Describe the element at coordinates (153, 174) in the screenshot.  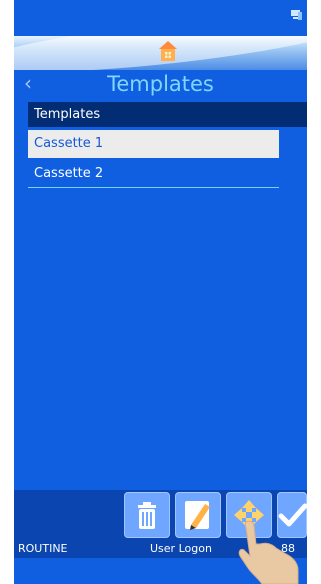
I see `list-item: Cassette 2` at that location.